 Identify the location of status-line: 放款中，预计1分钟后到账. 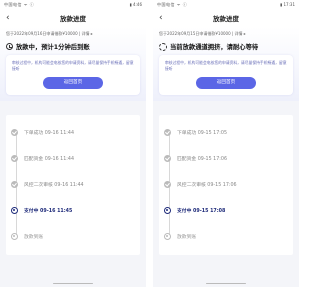
(73, 46).